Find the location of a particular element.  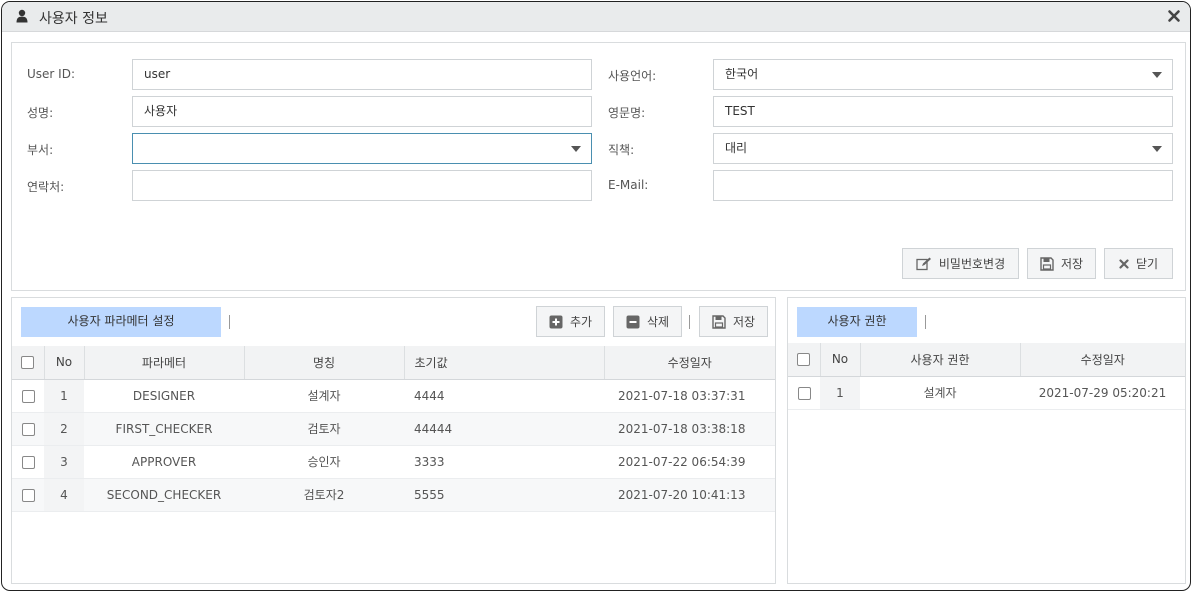

dept-label: 부서: is located at coordinates (40, 150).